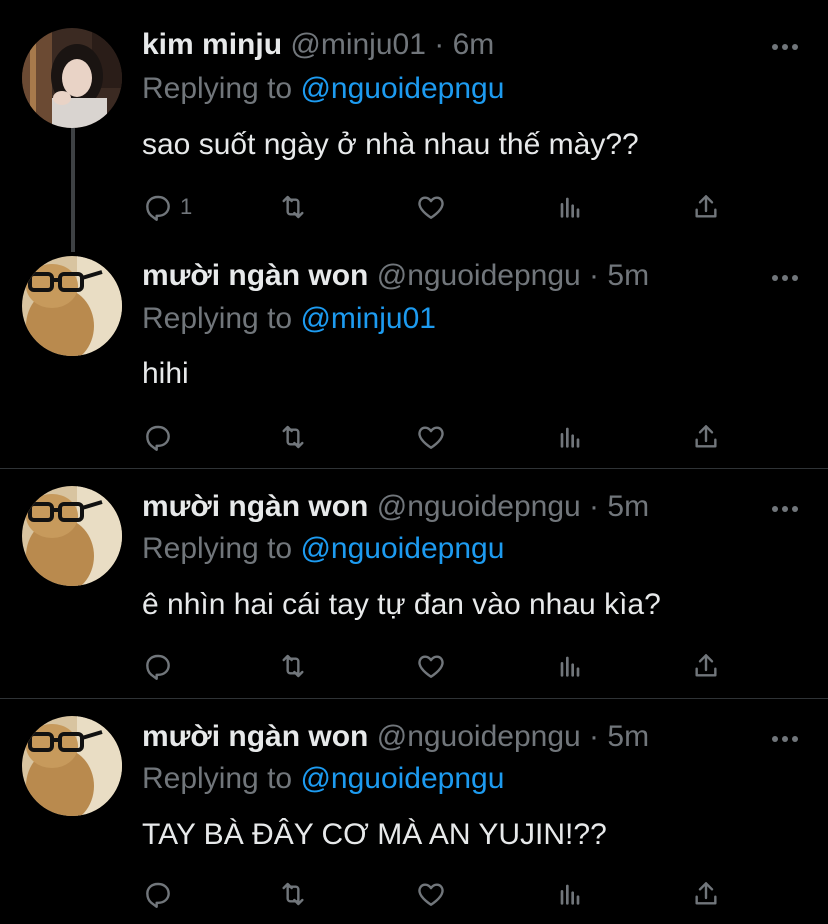 This screenshot has height=924, width=828. I want to click on reply-button: 1, so click(167, 207).